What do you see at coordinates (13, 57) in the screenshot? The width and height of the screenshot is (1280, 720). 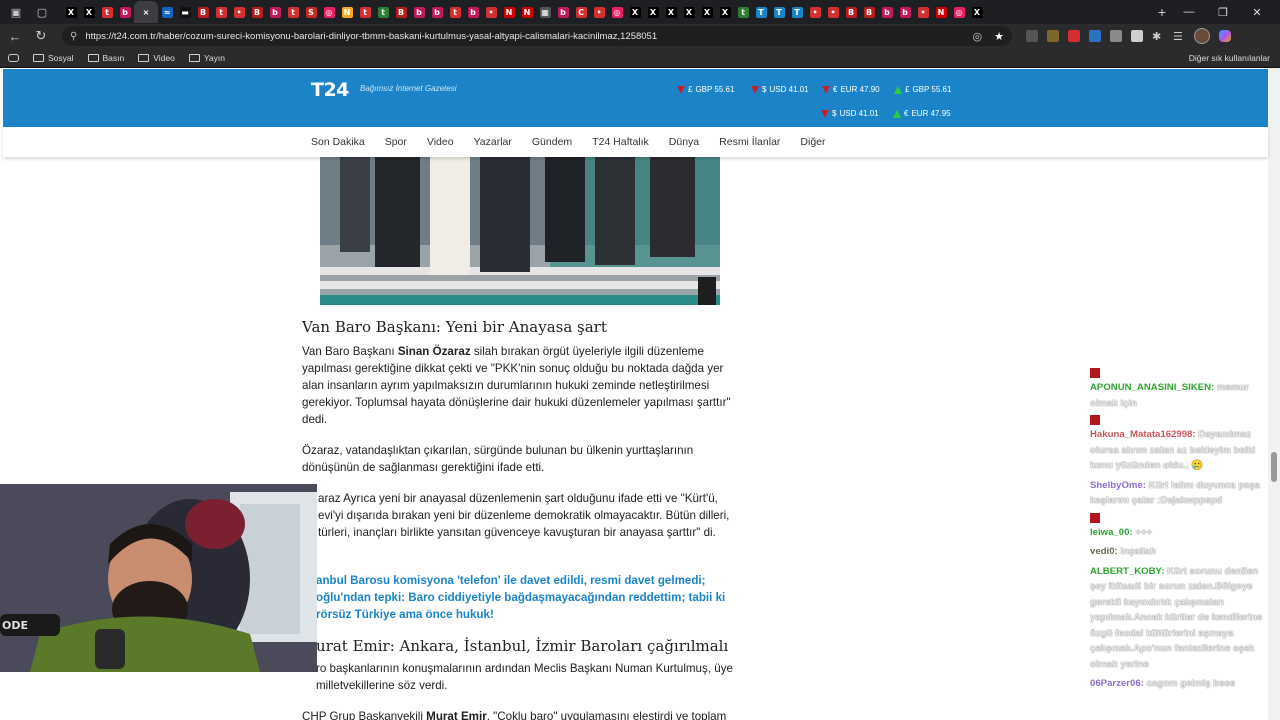 I see `bookmarks-bar-icon` at bounding box center [13, 57].